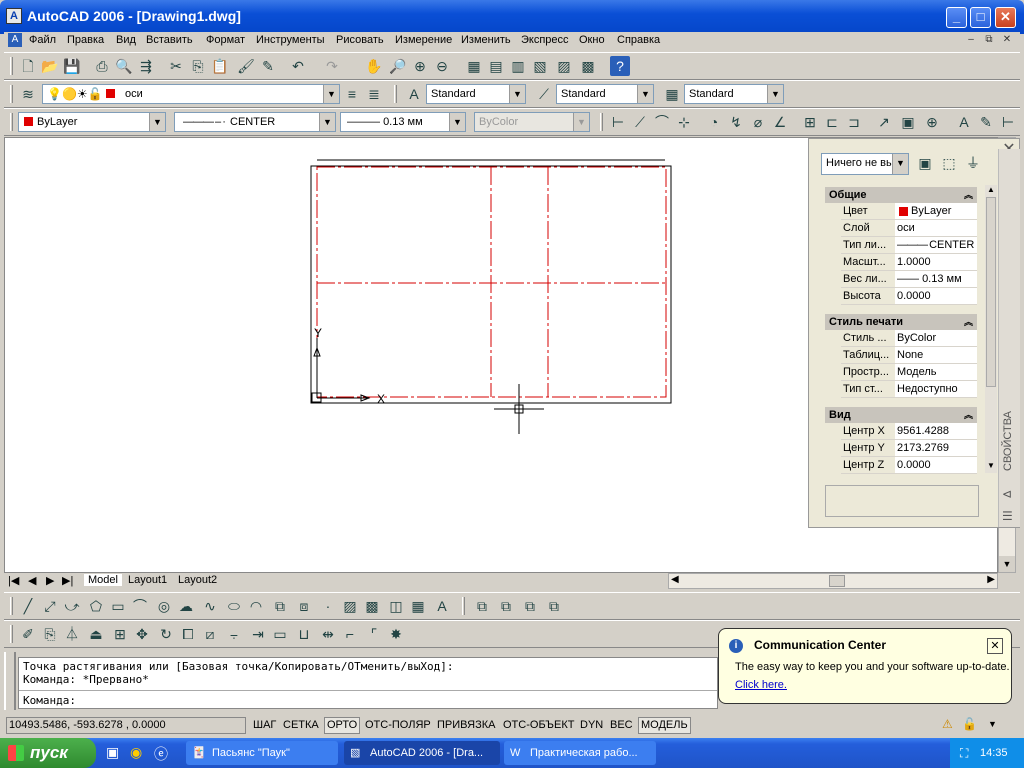  I want to click on dyn-toggle: DYN, so click(592, 725).